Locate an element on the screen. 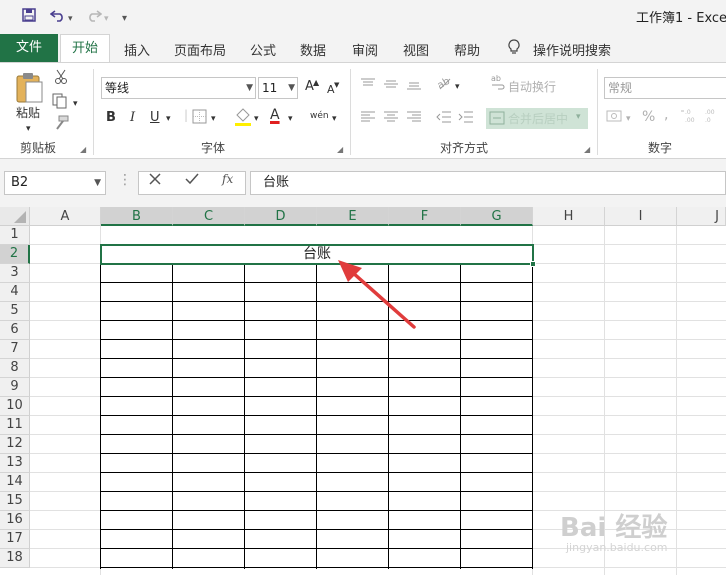 Image resolution: width=726 pixels, height=575 pixels. accounting-dropdown-icon: ▾ is located at coordinates (628, 119).